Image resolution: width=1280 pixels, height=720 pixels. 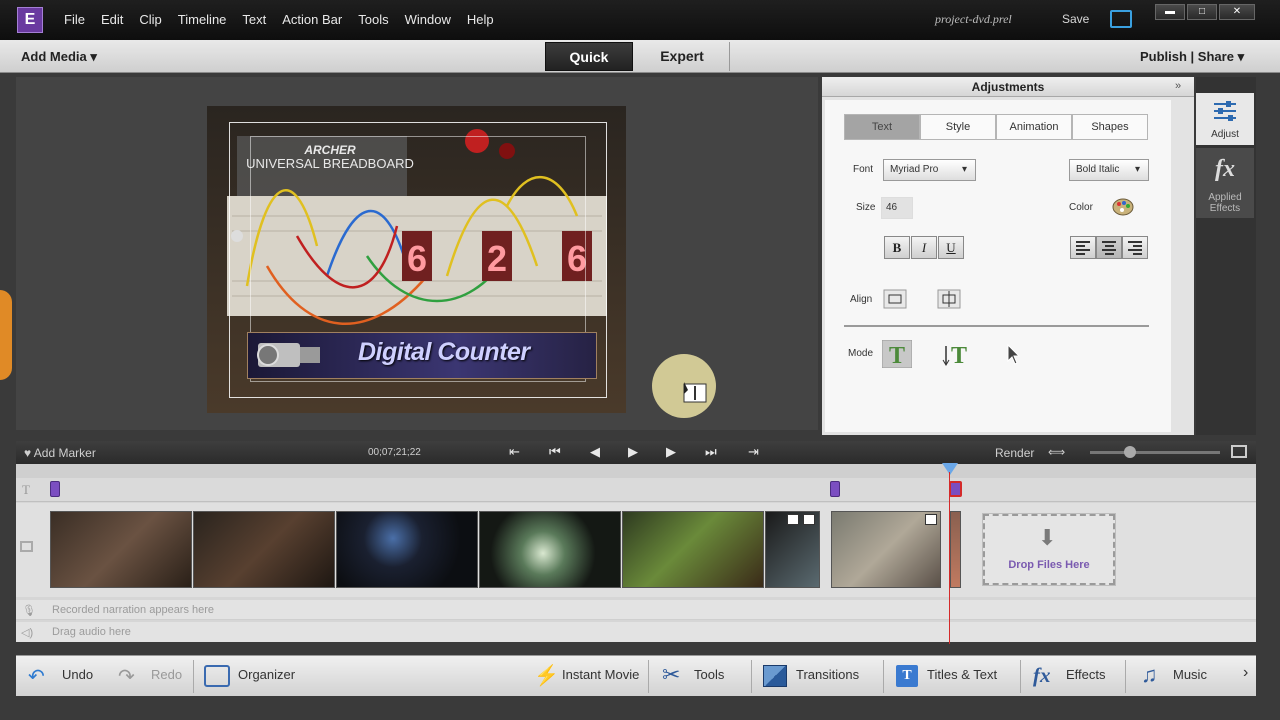 What do you see at coordinates (633, 452) in the screenshot?
I see `play-icon: ▶` at bounding box center [633, 452].